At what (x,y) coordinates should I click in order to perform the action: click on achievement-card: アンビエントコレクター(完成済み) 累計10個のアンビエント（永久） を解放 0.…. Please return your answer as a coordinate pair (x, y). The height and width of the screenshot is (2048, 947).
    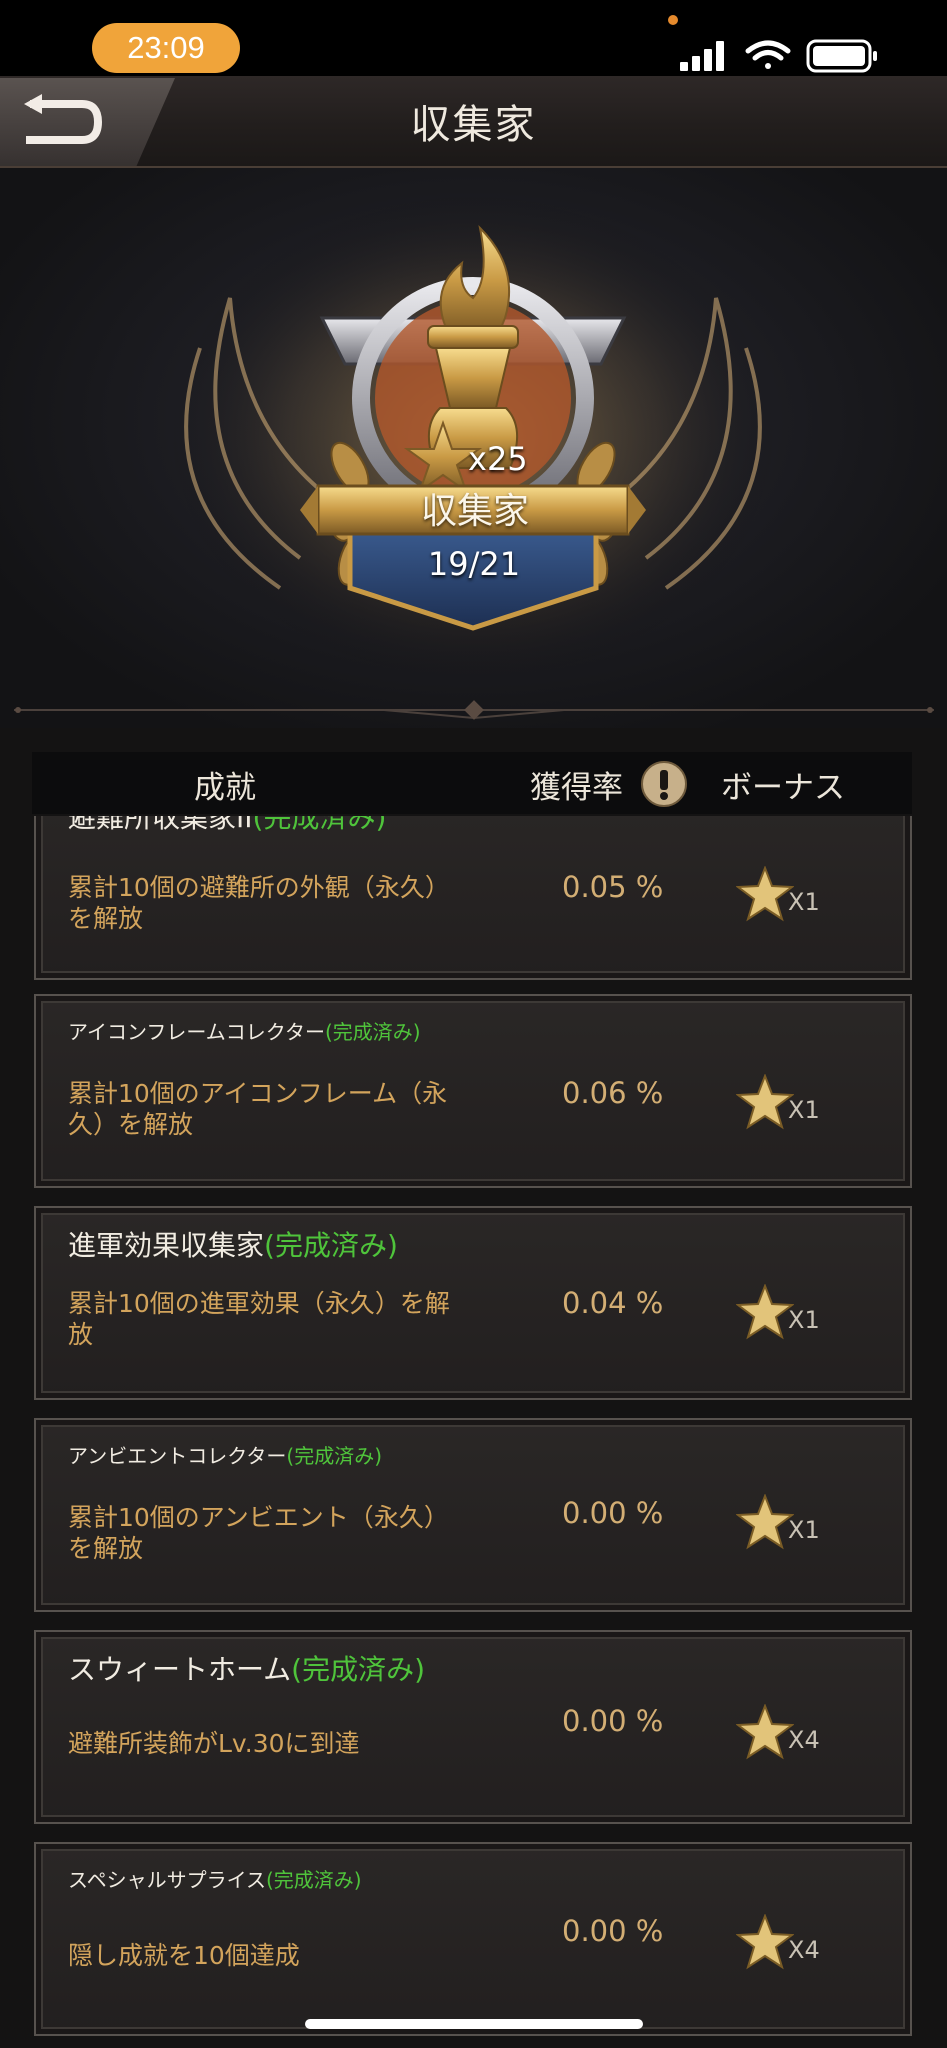
    Looking at the image, I should click on (473, 1515).